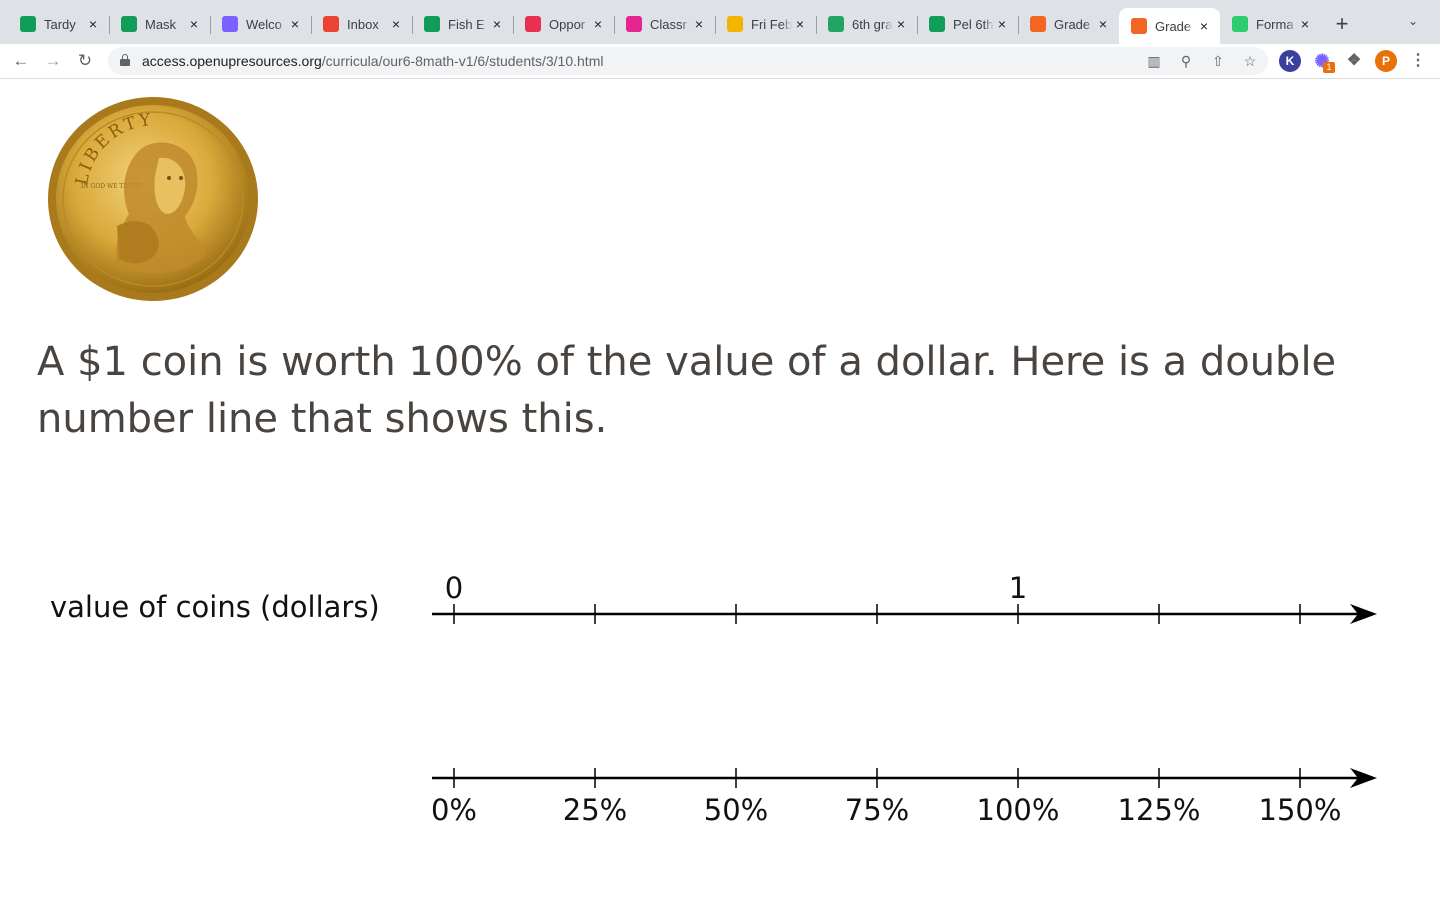 The width and height of the screenshot is (1440, 900). Describe the element at coordinates (125, 60) in the screenshot. I see `lock-icon` at that location.